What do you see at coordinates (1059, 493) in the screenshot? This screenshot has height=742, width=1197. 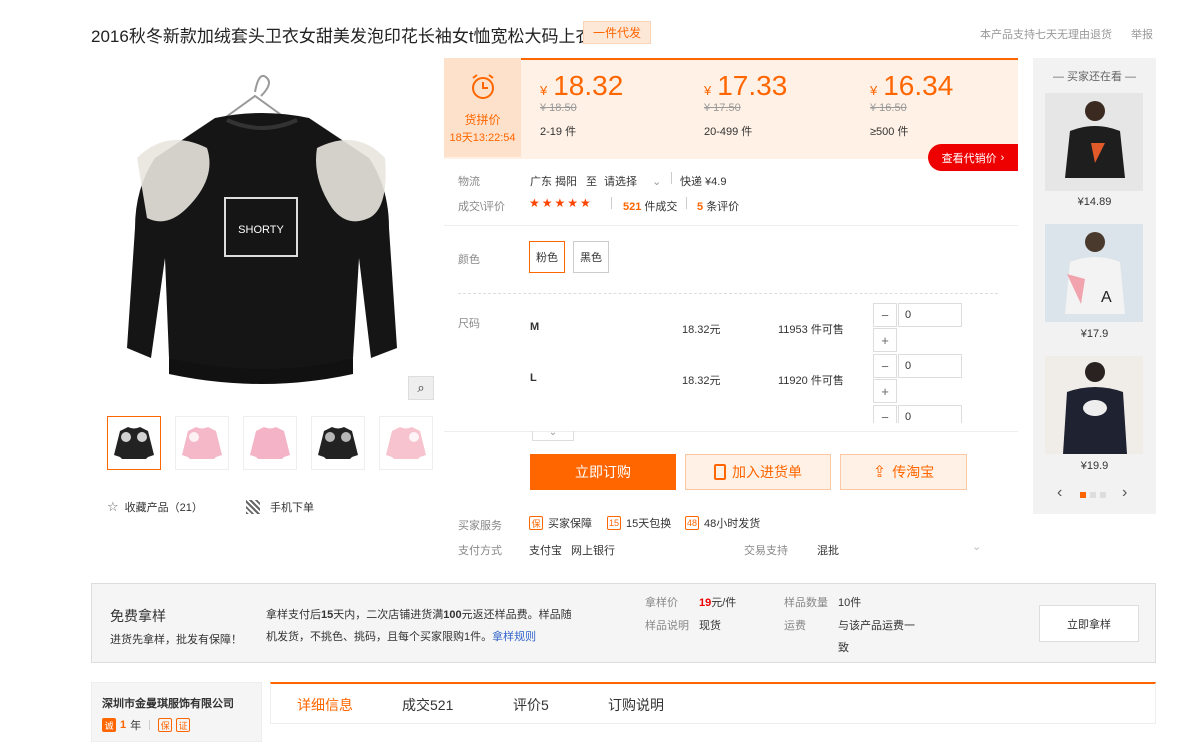 I see `chevron-left-icon: ‹` at bounding box center [1059, 493].